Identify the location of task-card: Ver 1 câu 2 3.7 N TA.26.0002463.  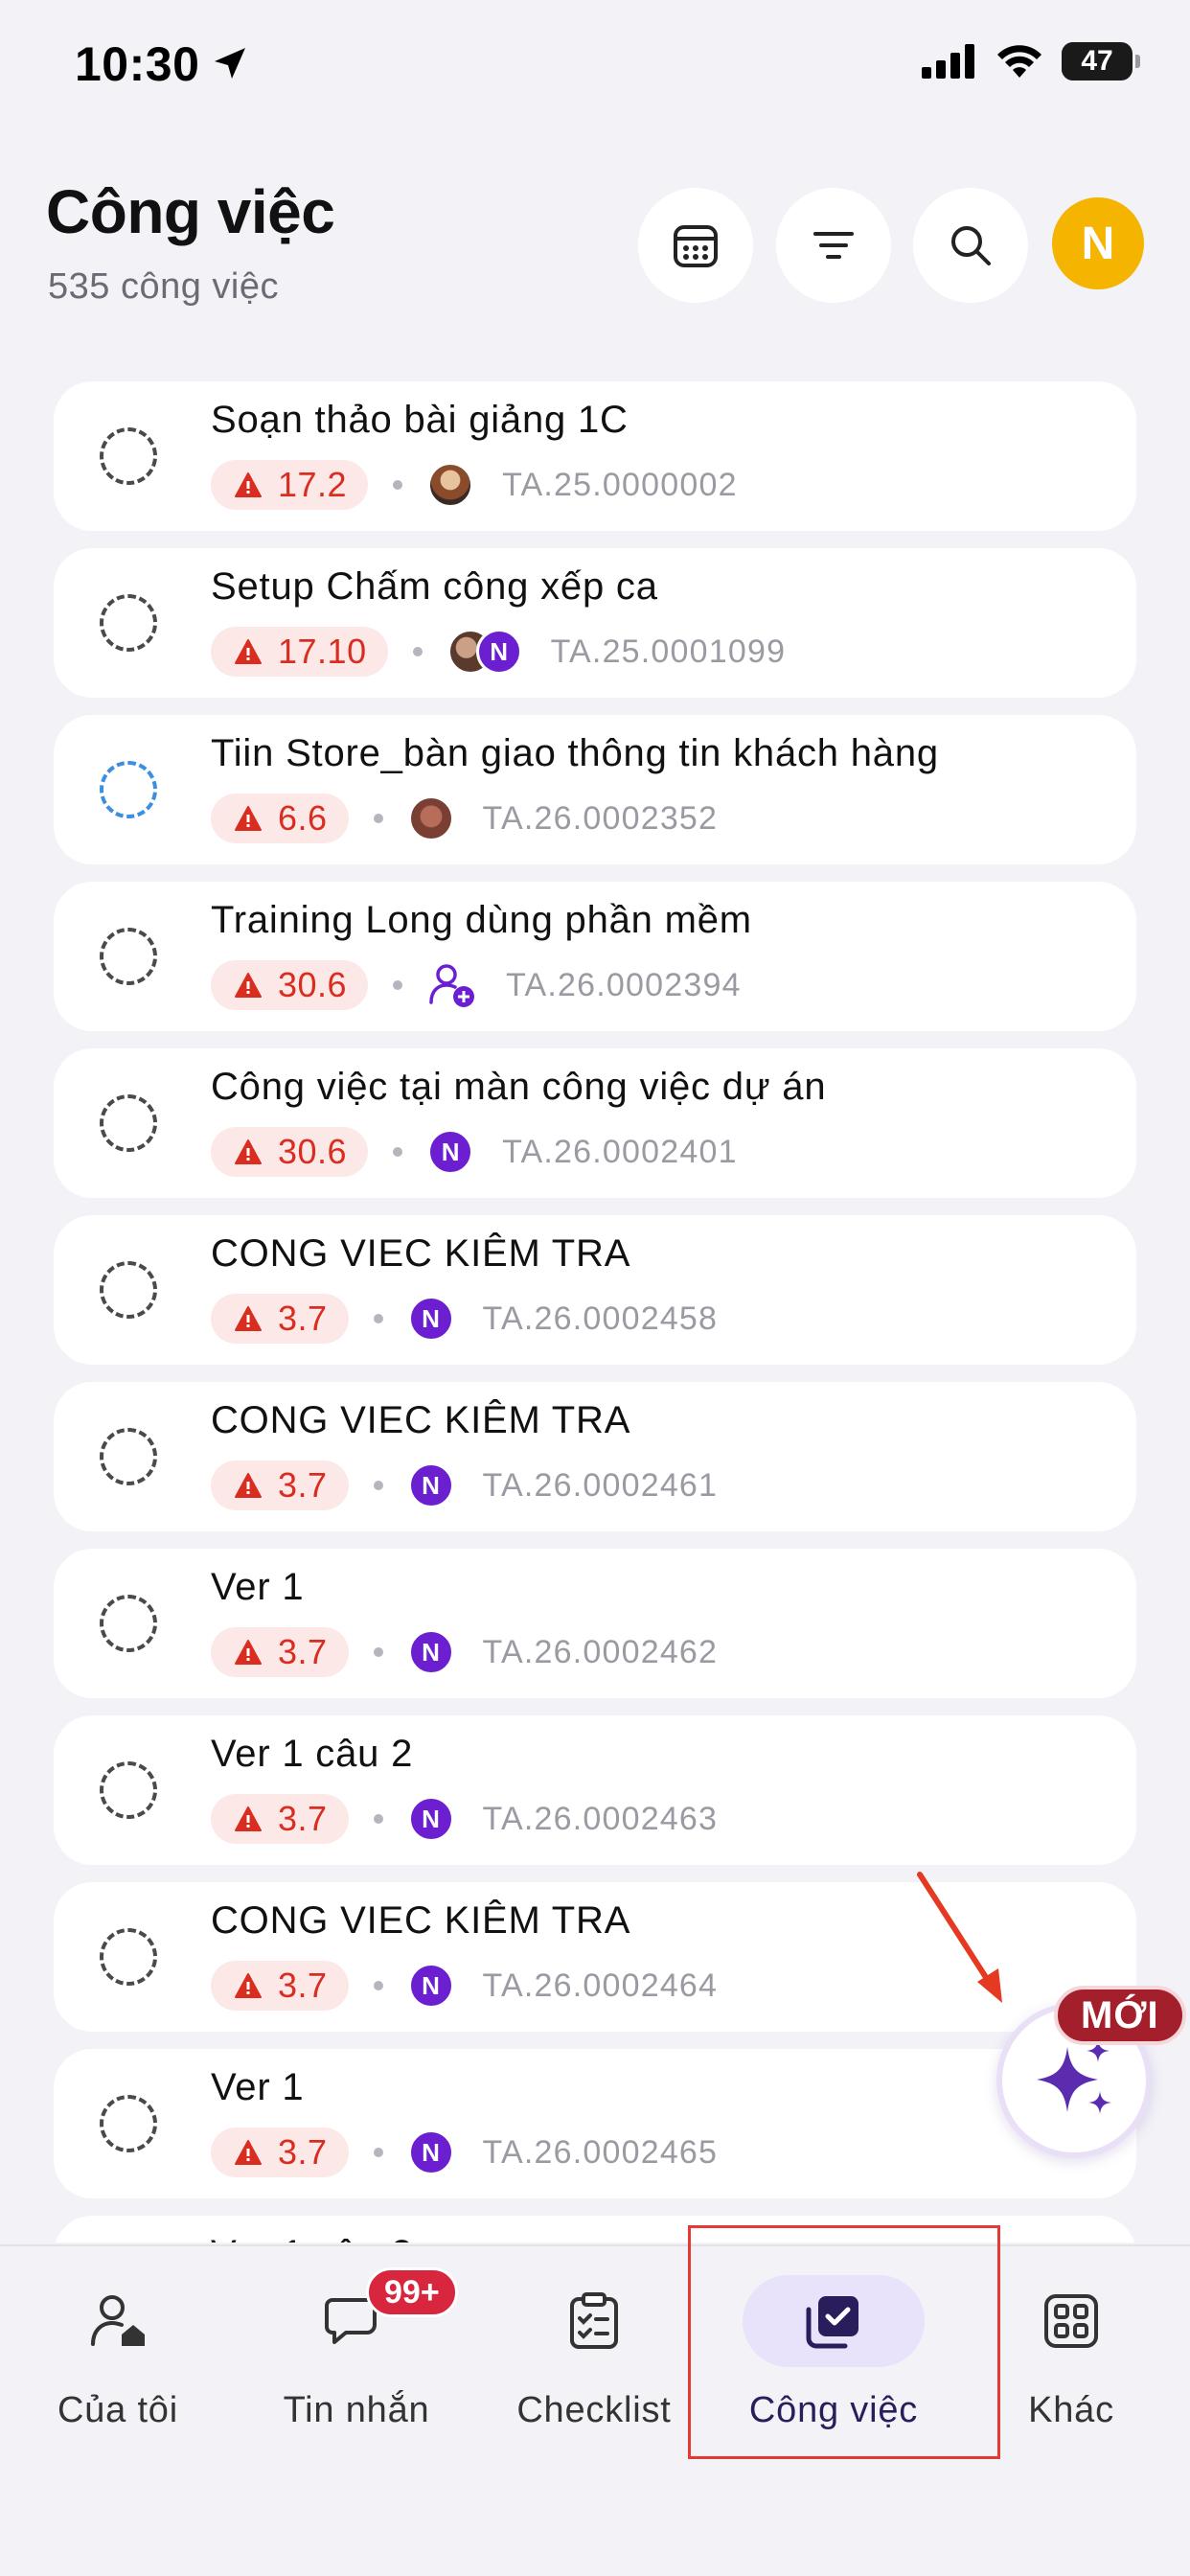
(595, 1790).